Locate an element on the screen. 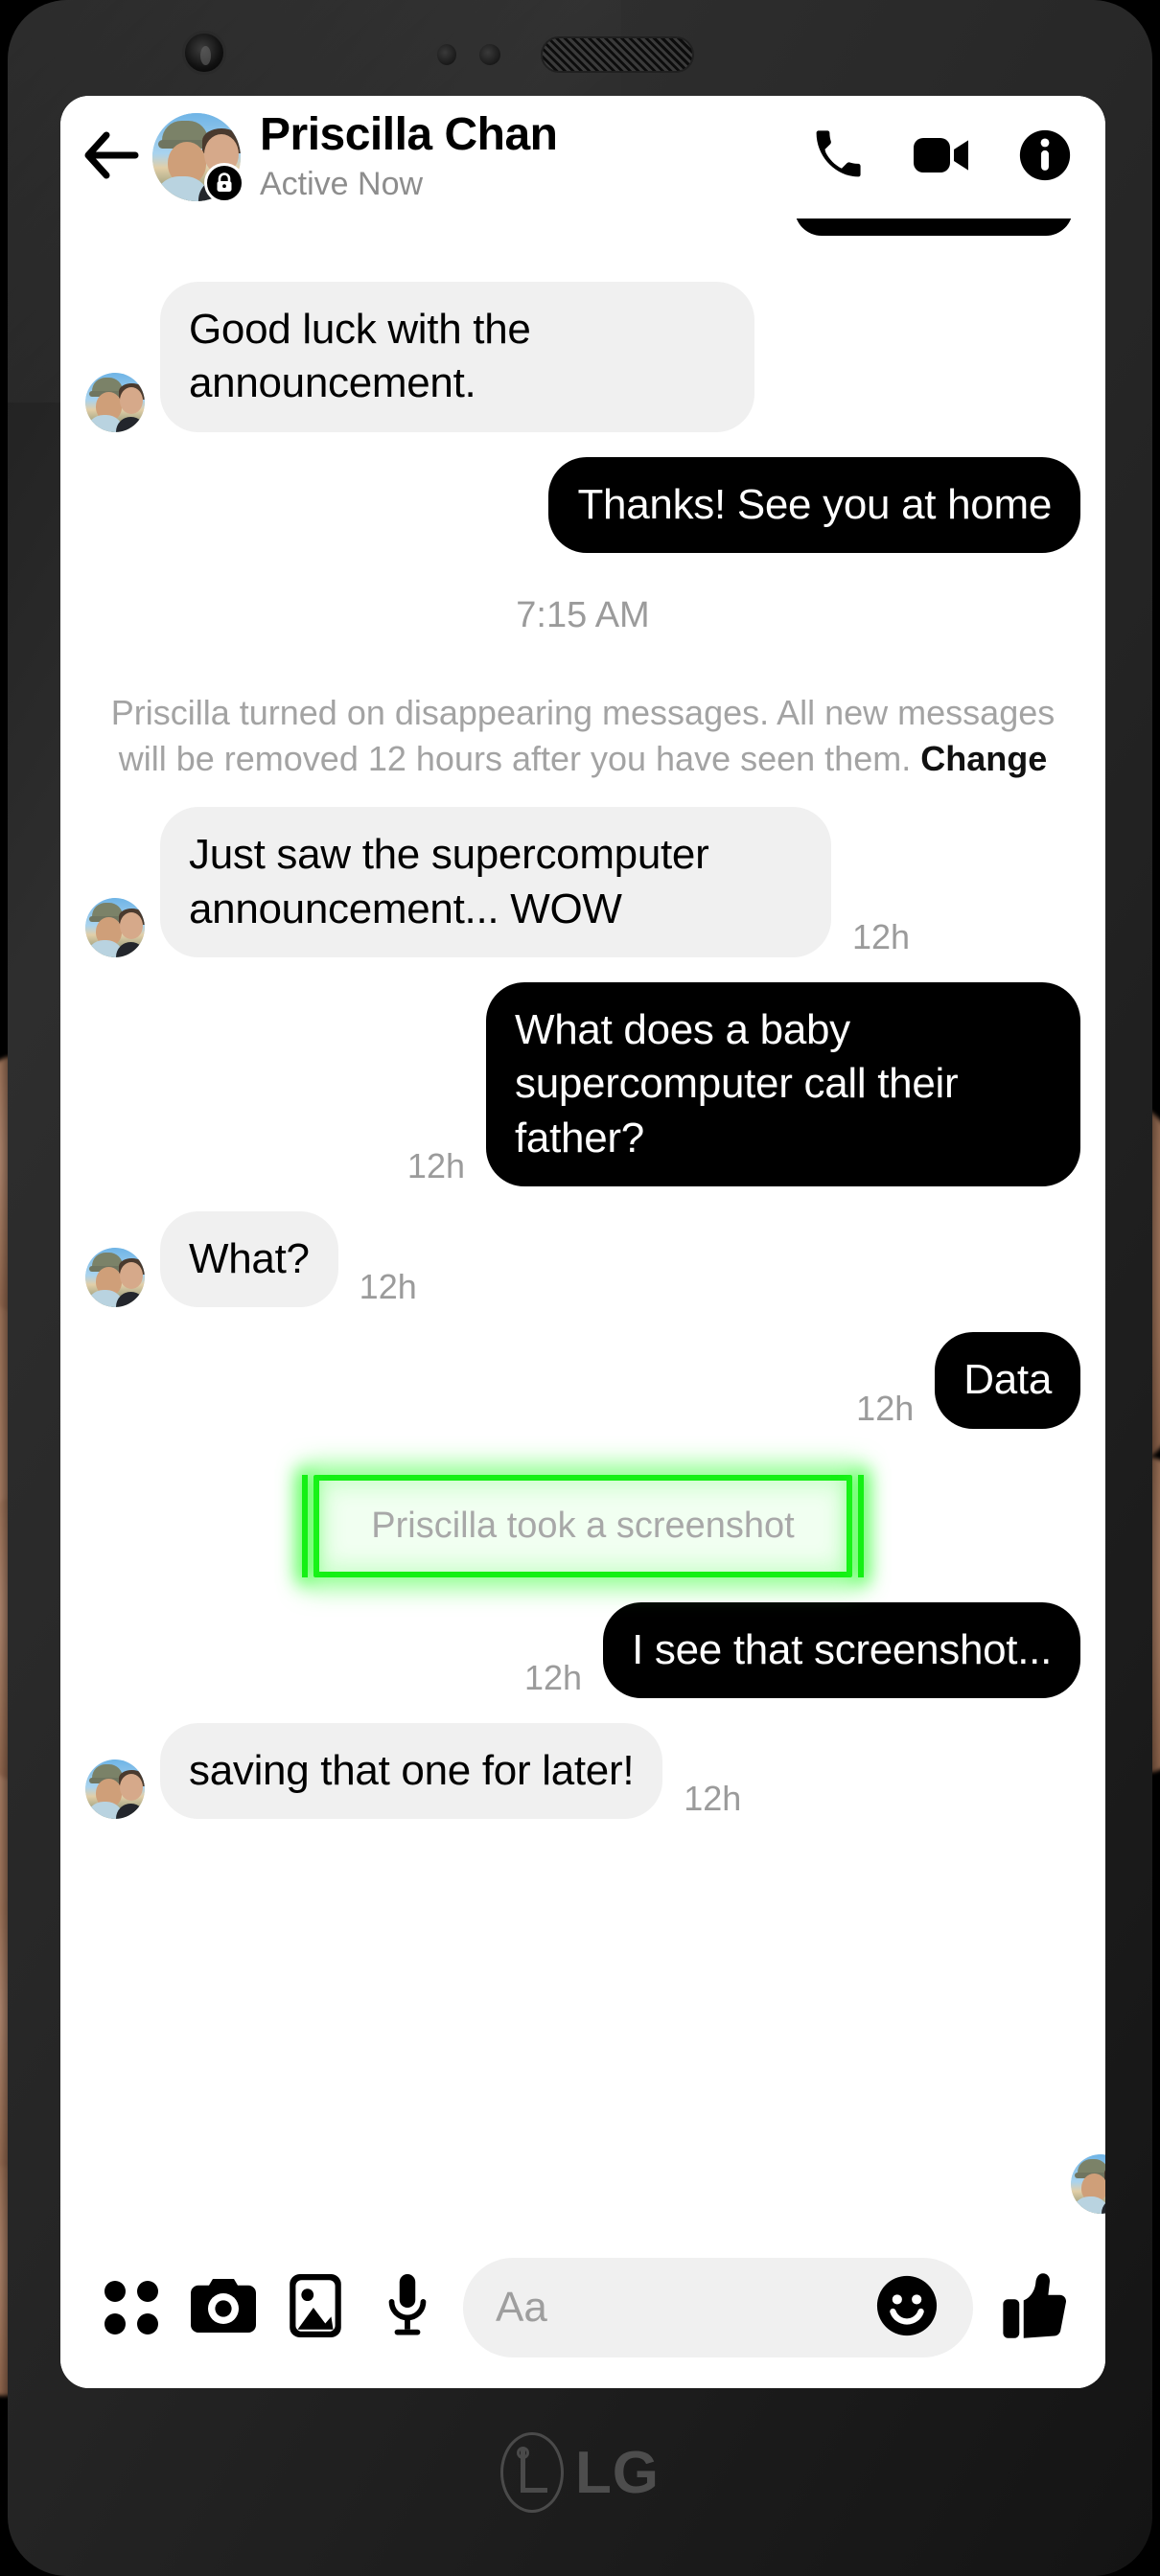 This screenshot has width=1160, height=2576. camera-button is located at coordinates (223, 2308).